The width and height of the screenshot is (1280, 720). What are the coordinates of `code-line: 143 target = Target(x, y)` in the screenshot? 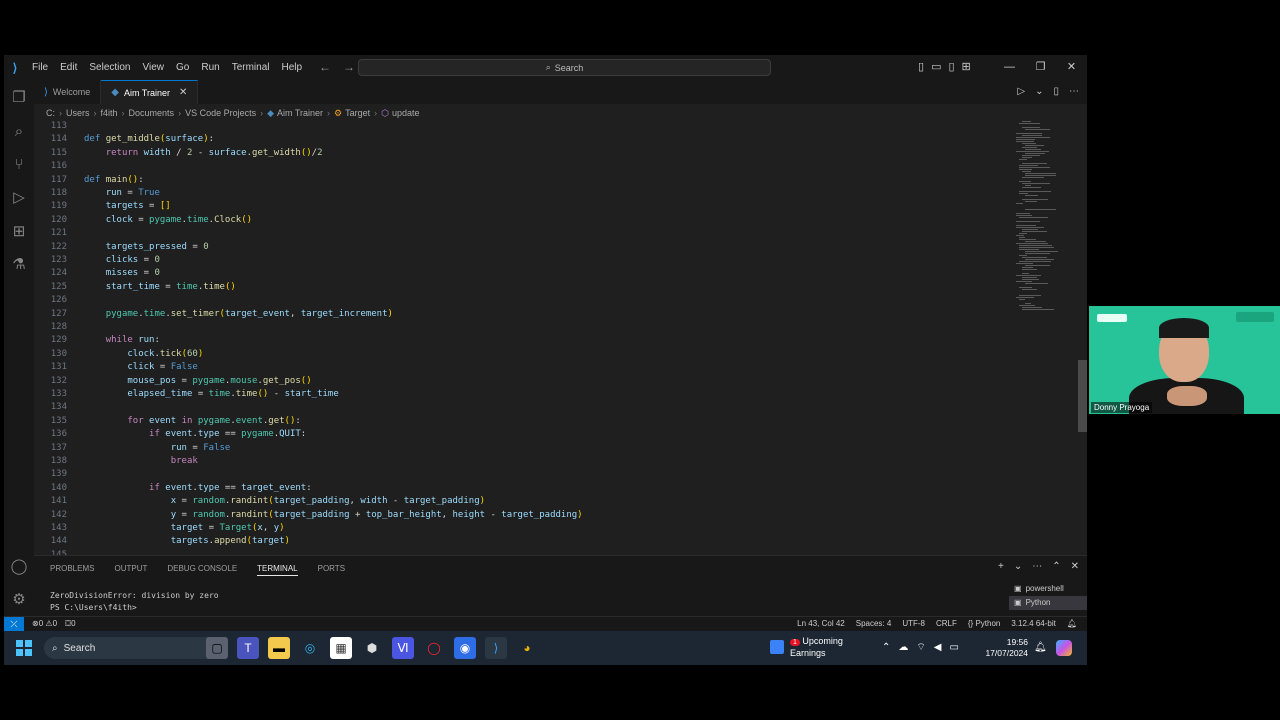 It's located at (534, 528).